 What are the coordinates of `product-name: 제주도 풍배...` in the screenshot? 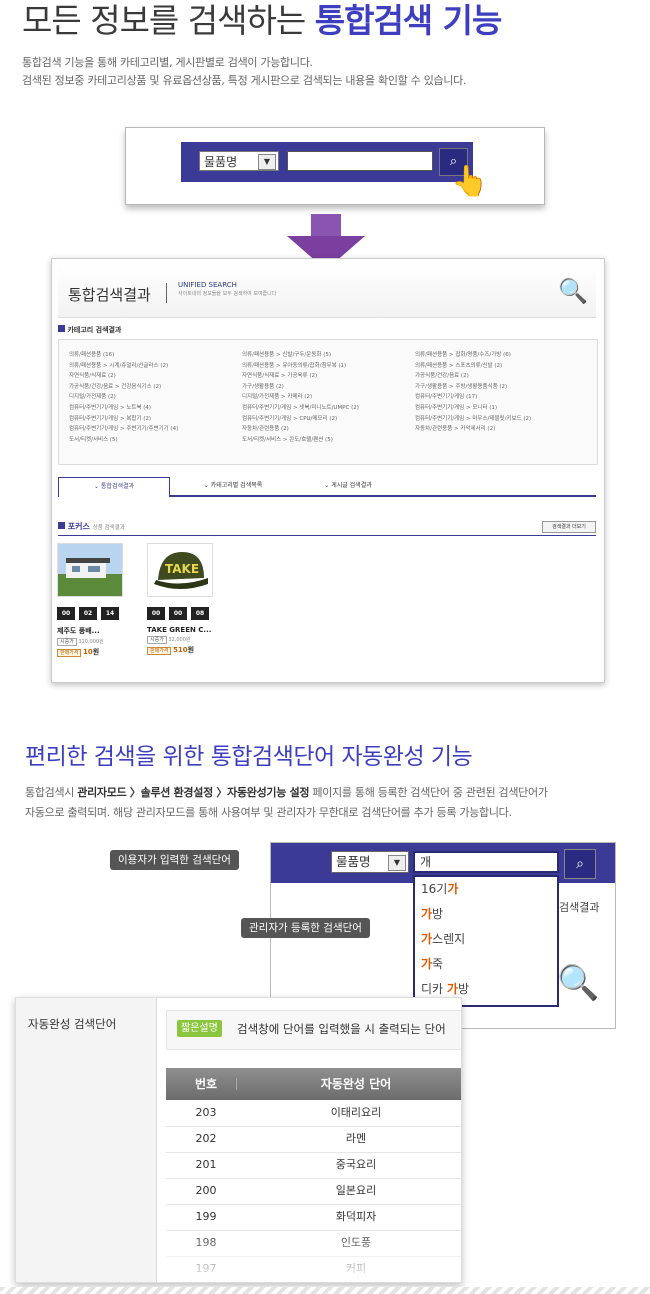 It's located at (92, 631).